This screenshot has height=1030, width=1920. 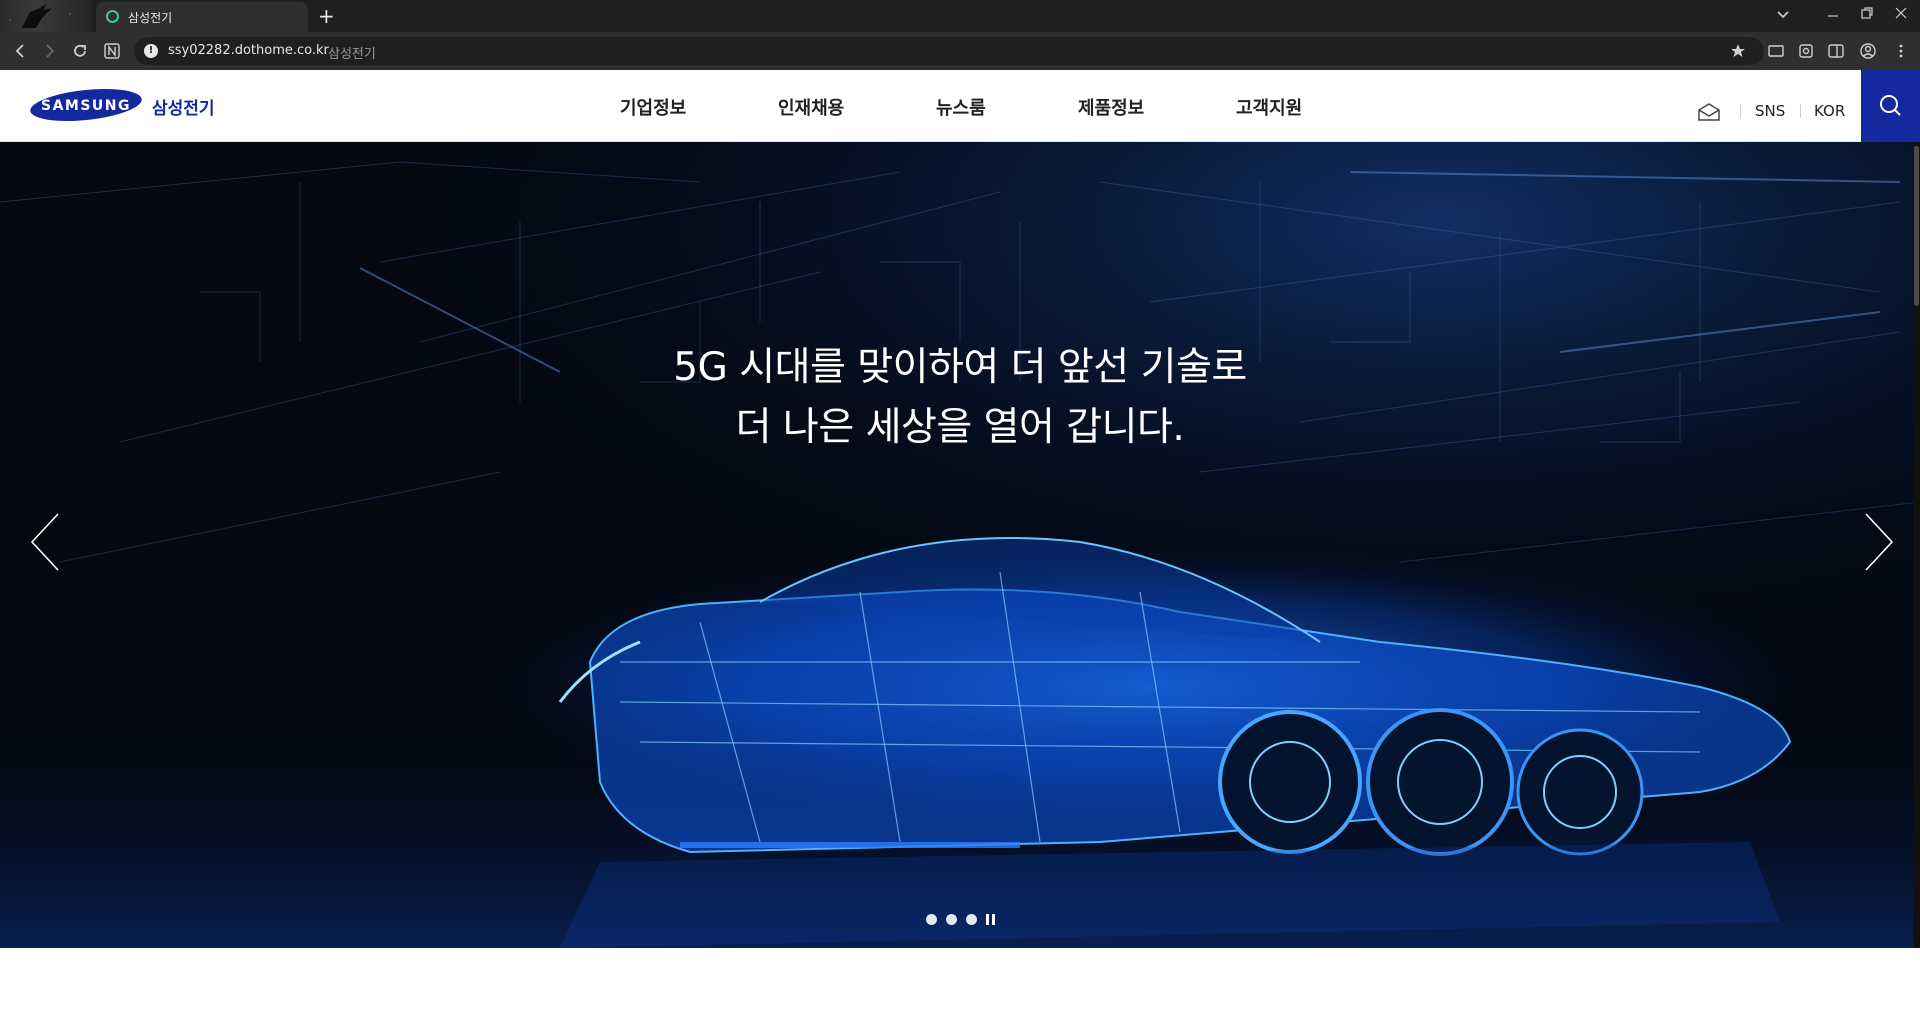 What do you see at coordinates (949, 51) in the screenshot?
I see `address-bar: ! ssy02282.dothome.co.kr 삼성전기` at bounding box center [949, 51].